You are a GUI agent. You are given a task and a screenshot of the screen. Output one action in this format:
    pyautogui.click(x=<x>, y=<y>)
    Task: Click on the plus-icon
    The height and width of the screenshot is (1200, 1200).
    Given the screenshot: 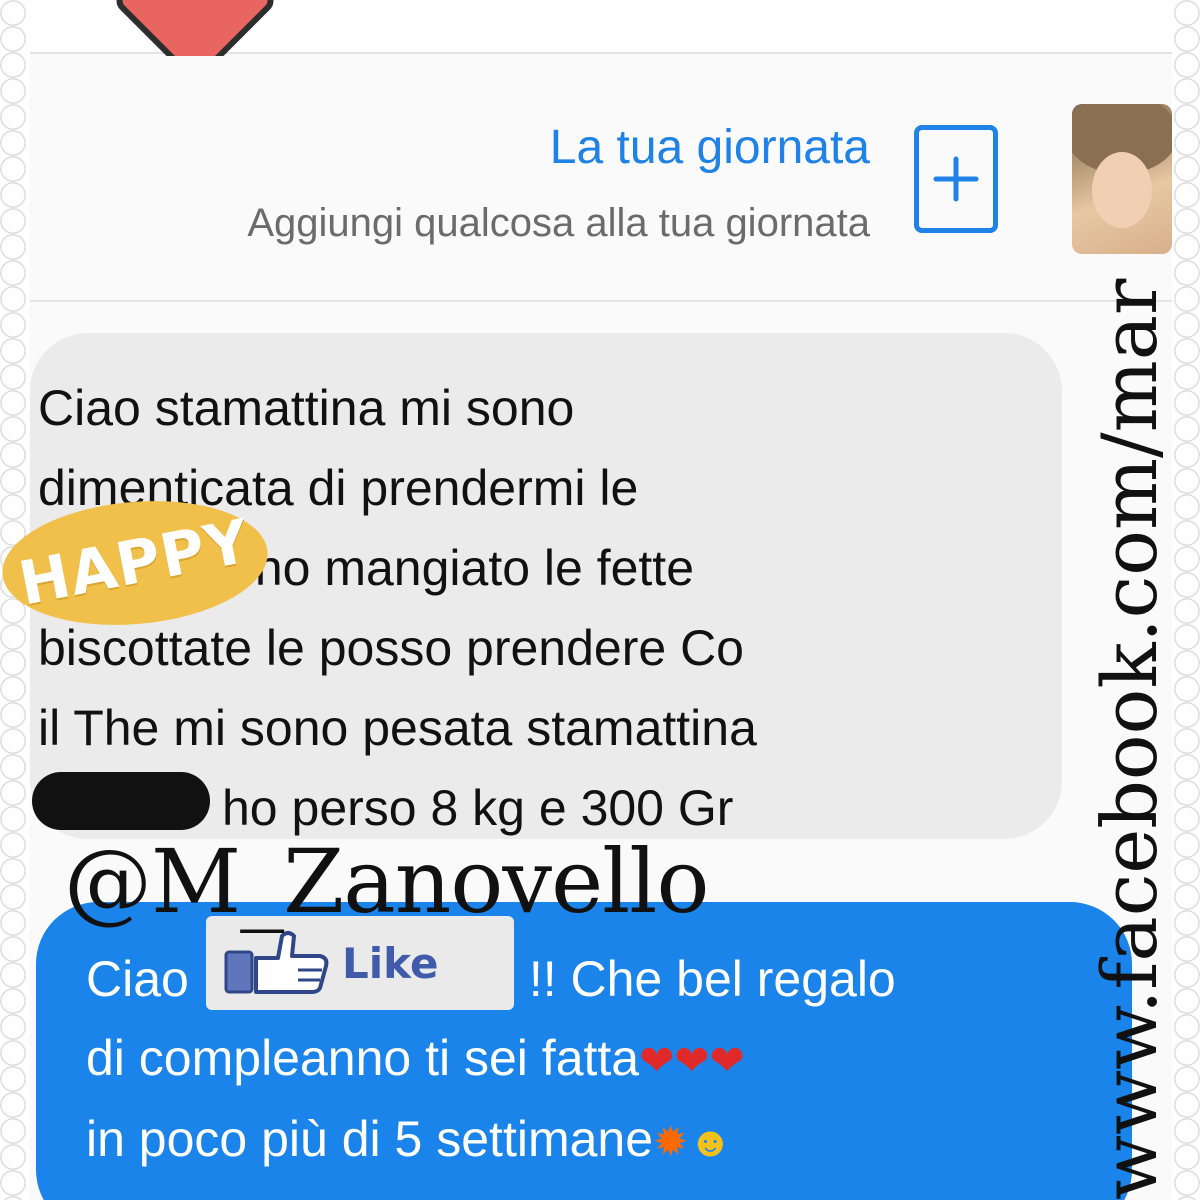 What is the action you would take?
    pyautogui.click(x=956, y=179)
    